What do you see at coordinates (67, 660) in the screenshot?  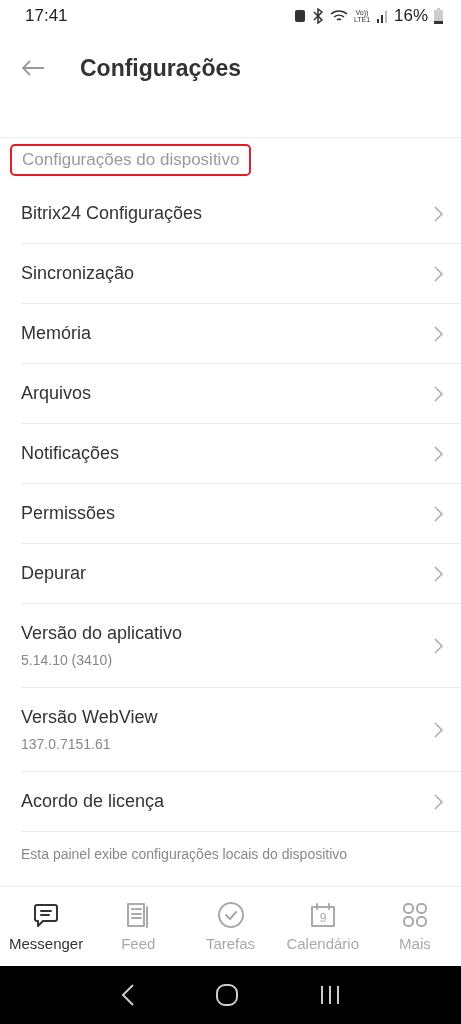 I see `item-subtitle: 5.14.10 (3410)` at bounding box center [67, 660].